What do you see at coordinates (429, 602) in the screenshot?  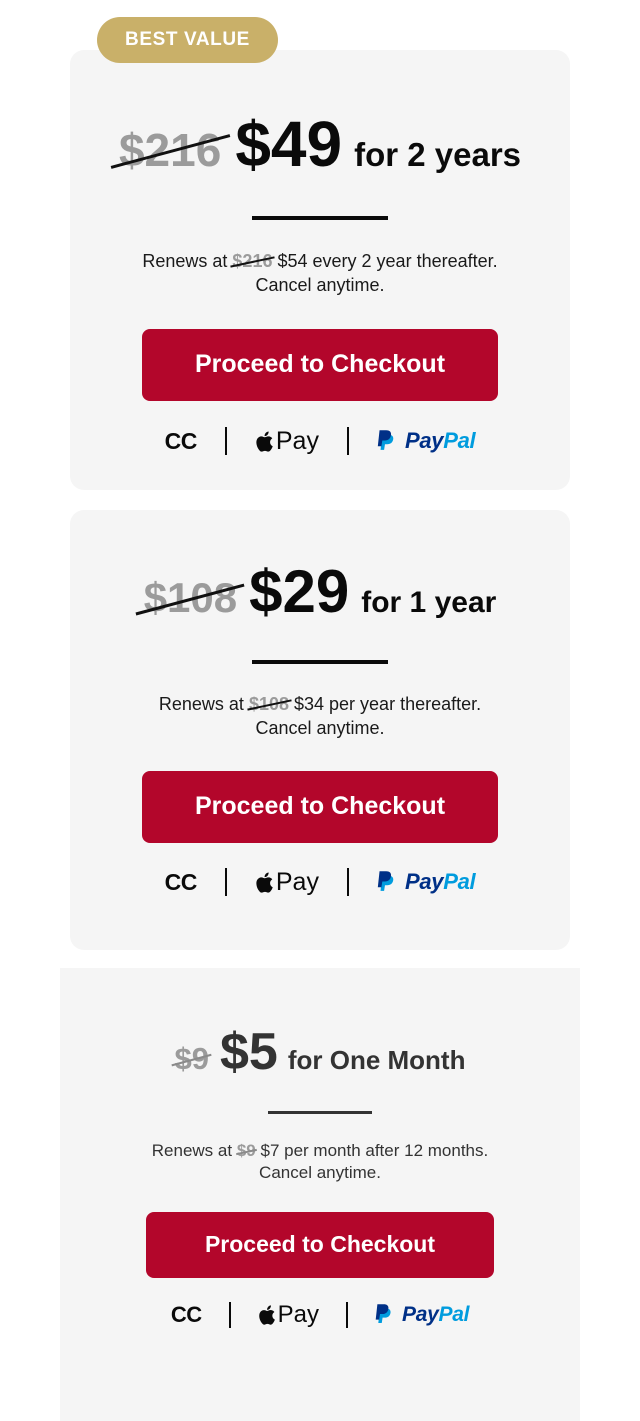 I see `price-term: for 1 year` at bounding box center [429, 602].